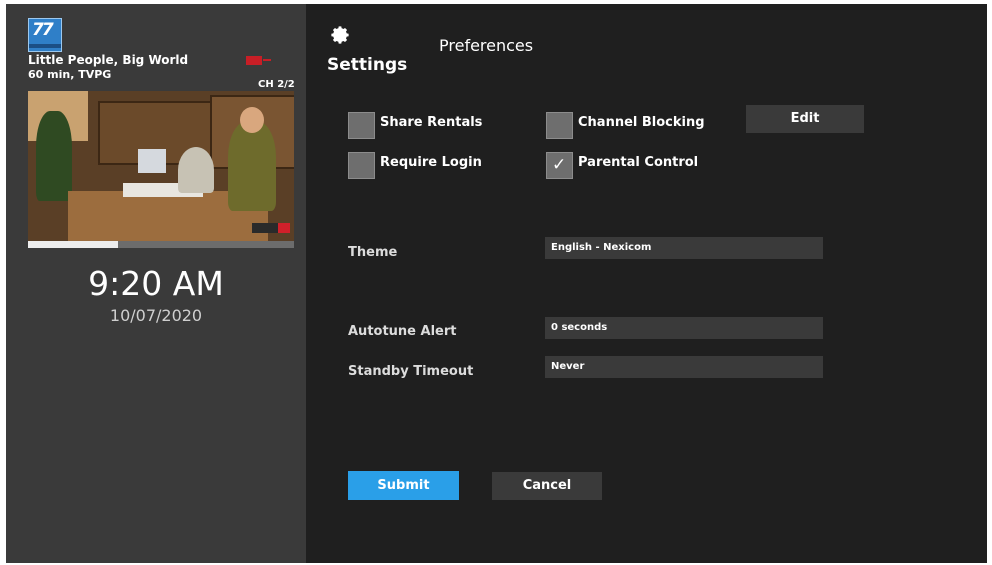 The image size is (992, 565). What do you see at coordinates (641, 122) in the screenshot?
I see `channel-blocking-label: Channel Blocking` at bounding box center [641, 122].